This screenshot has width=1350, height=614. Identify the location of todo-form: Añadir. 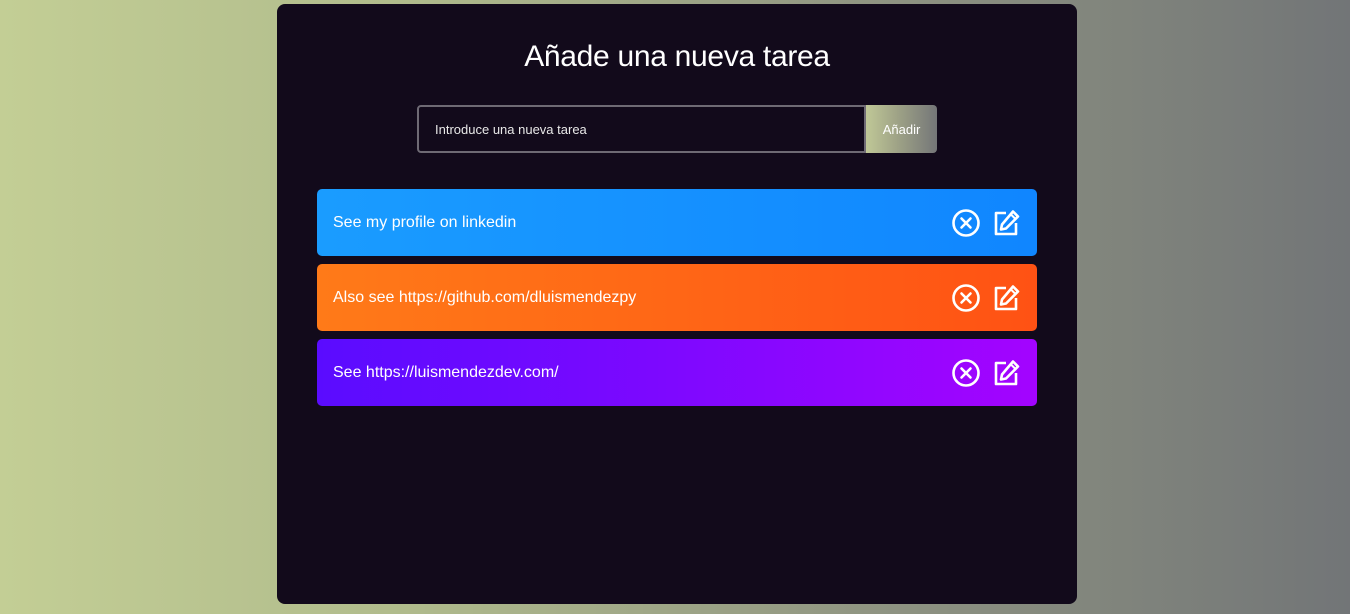
(677, 129).